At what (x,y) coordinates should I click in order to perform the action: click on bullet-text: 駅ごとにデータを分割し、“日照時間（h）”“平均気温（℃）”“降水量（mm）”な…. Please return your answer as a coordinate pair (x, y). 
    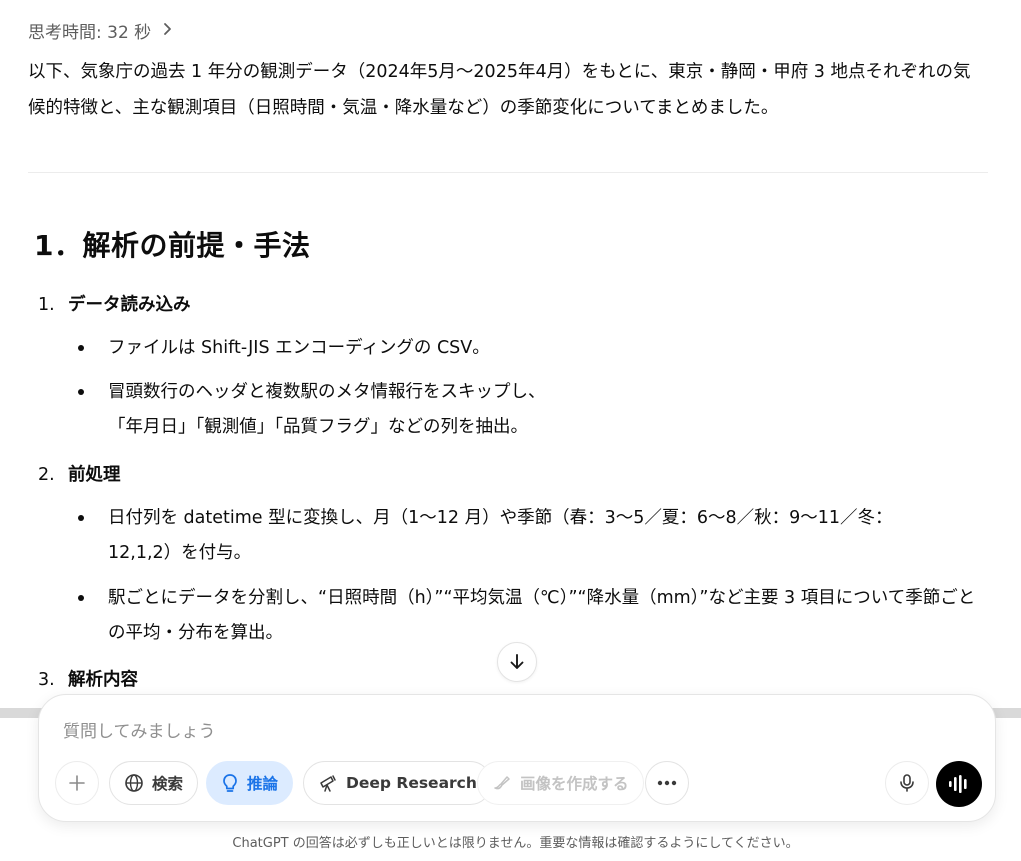
    Looking at the image, I should click on (542, 598).